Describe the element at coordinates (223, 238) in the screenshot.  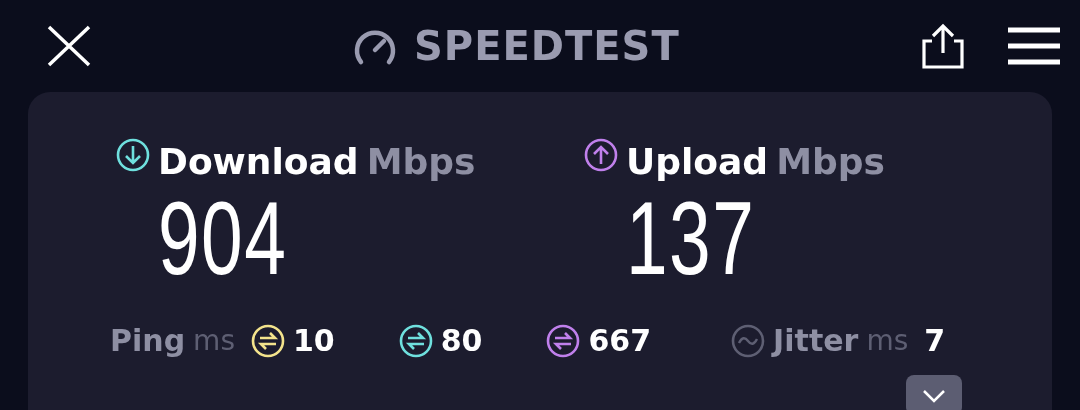
I see `speed-value: 904` at that location.